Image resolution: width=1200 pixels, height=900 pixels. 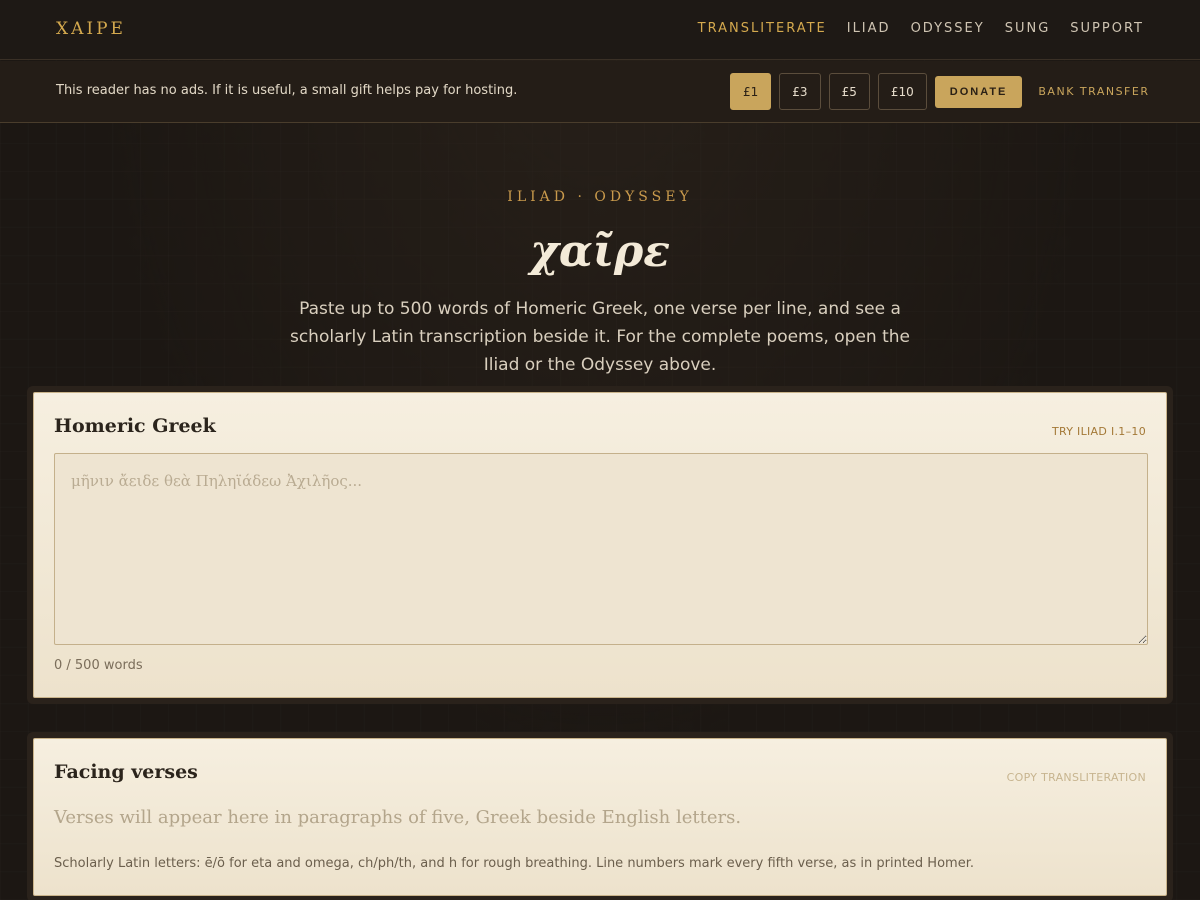 What do you see at coordinates (762, 28) in the screenshot?
I see `nav-link-transliterate: TRANSLITERATE` at bounding box center [762, 28].